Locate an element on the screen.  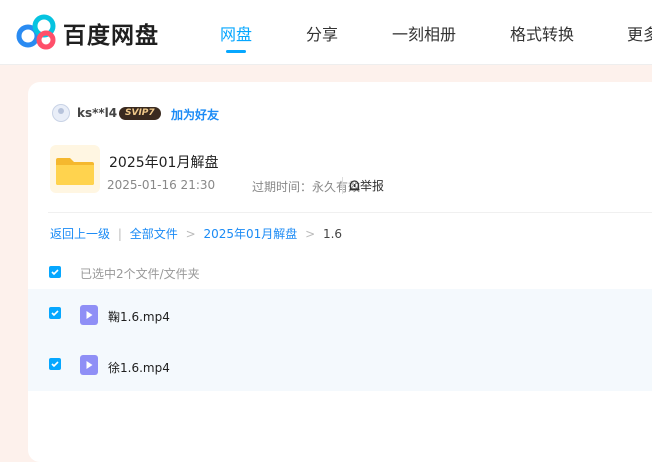
breadcrumb-all-files-link: 全部文件 is located at coordinates (154, 234).